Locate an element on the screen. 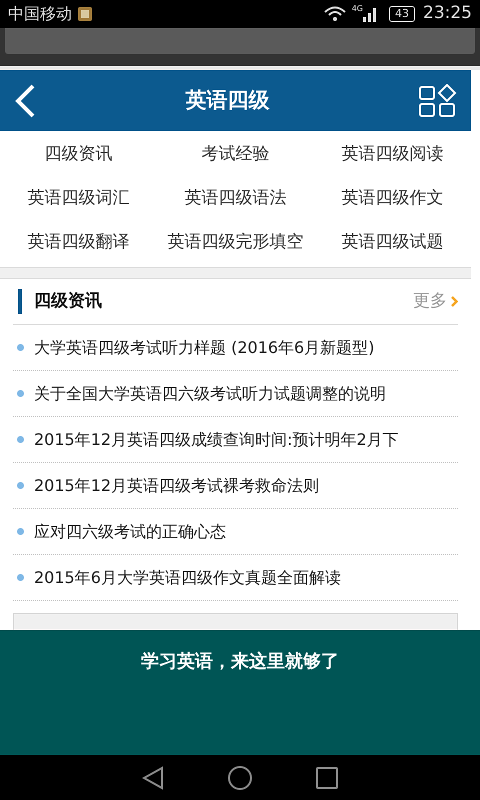 Image resolution: width=480 pixels, height=800 pixels. gallery-icon is located at coordinates (85, 14).